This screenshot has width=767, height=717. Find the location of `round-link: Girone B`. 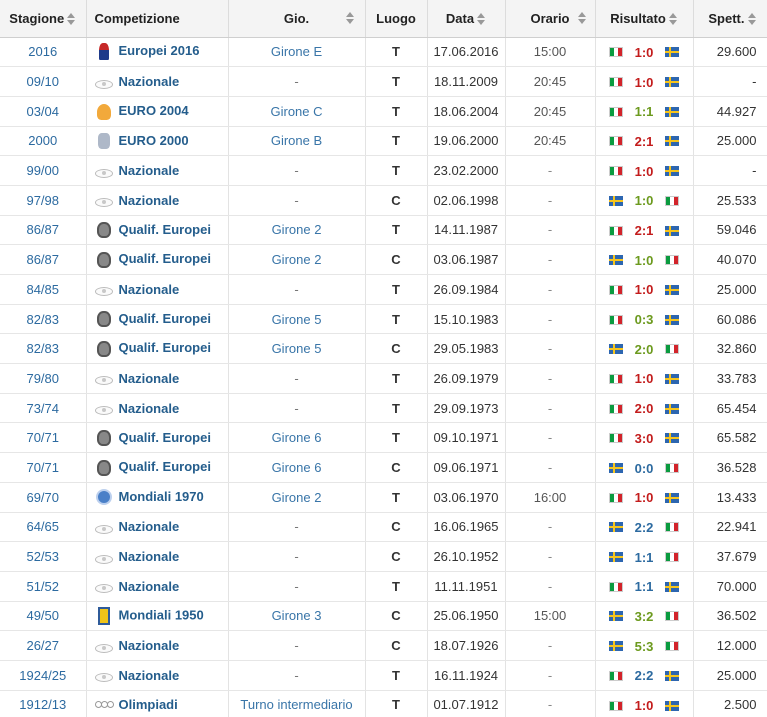

round-link: Girone B is located at coordinates (296, 140).